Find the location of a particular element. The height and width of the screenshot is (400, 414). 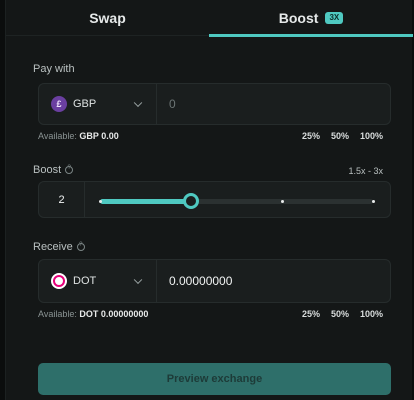

tab-swap: Swap is located at coordinates (107, 18).